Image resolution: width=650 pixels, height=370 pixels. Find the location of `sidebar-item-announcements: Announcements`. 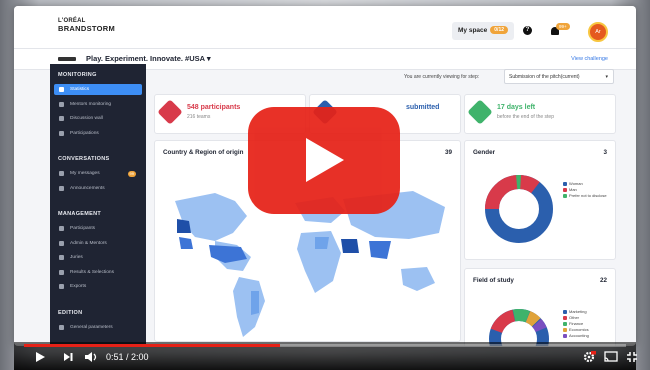

sidebar-item-announcements: Announcements is located at coordinates (98, 188).